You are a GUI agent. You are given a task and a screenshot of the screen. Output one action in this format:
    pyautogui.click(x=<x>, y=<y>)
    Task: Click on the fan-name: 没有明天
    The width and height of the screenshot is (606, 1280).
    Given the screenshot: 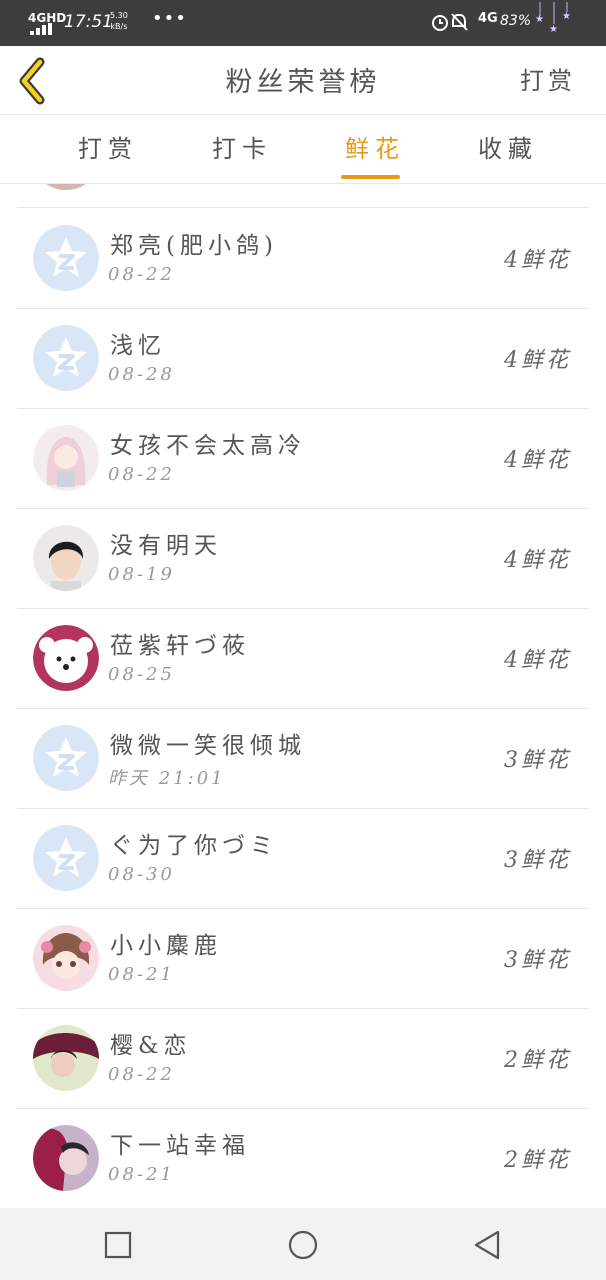 What is the action you would take?
    pyautogui.click(x=166, y=546)
    